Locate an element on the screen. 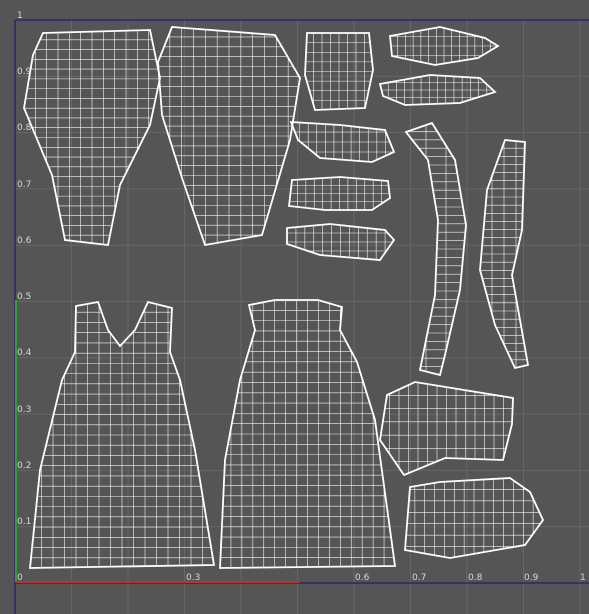  u-tick-label: 0.8 is located at coordinates (475, 578).